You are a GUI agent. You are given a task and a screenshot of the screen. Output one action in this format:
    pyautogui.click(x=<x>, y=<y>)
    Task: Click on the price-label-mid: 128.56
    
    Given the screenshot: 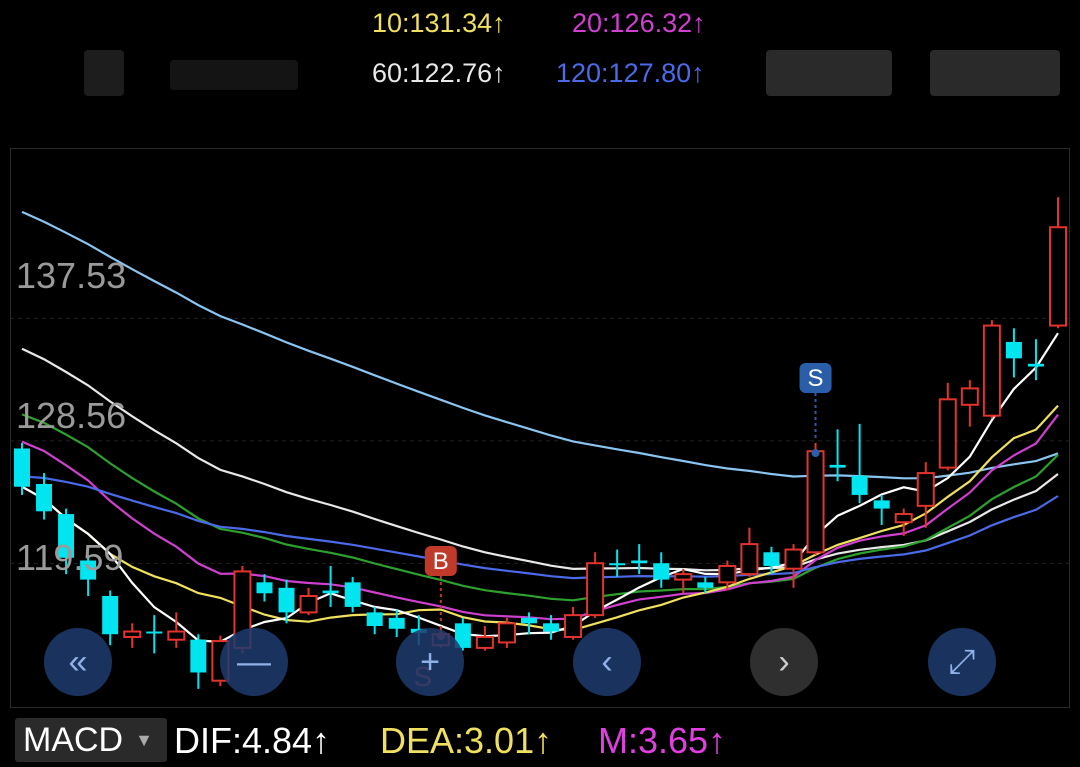 What is the action you would take?
    pyautogui.click(x=71, y=415)
    